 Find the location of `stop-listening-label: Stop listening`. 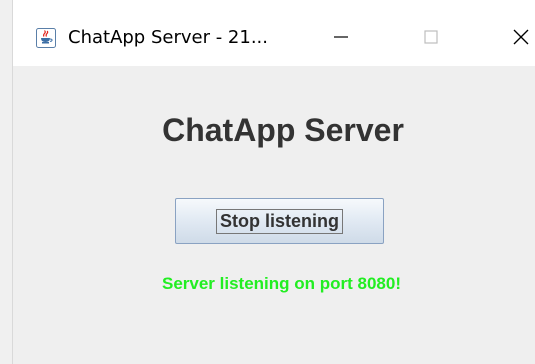

stop-listening-label: Stop listening is located at coordinates (279, 221).